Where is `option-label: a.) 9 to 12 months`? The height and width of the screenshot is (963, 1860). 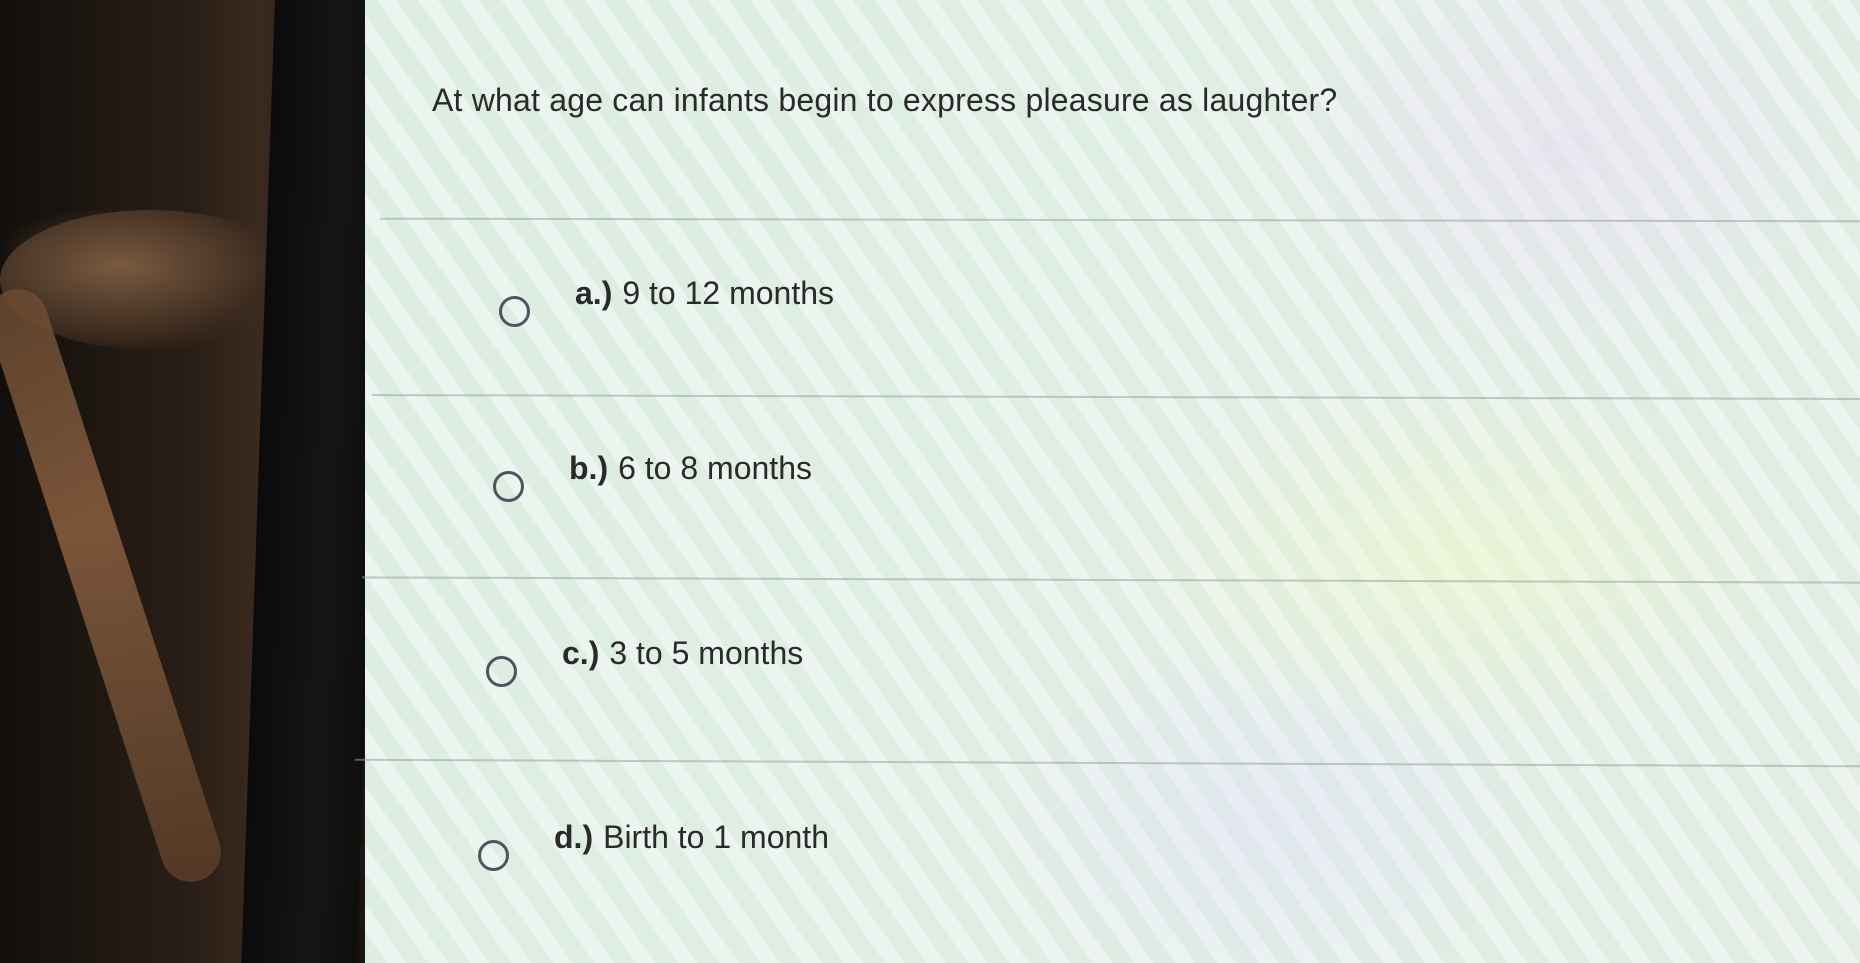 option-label: a.) 9 to 12 months is located at coordinates (704, 293).